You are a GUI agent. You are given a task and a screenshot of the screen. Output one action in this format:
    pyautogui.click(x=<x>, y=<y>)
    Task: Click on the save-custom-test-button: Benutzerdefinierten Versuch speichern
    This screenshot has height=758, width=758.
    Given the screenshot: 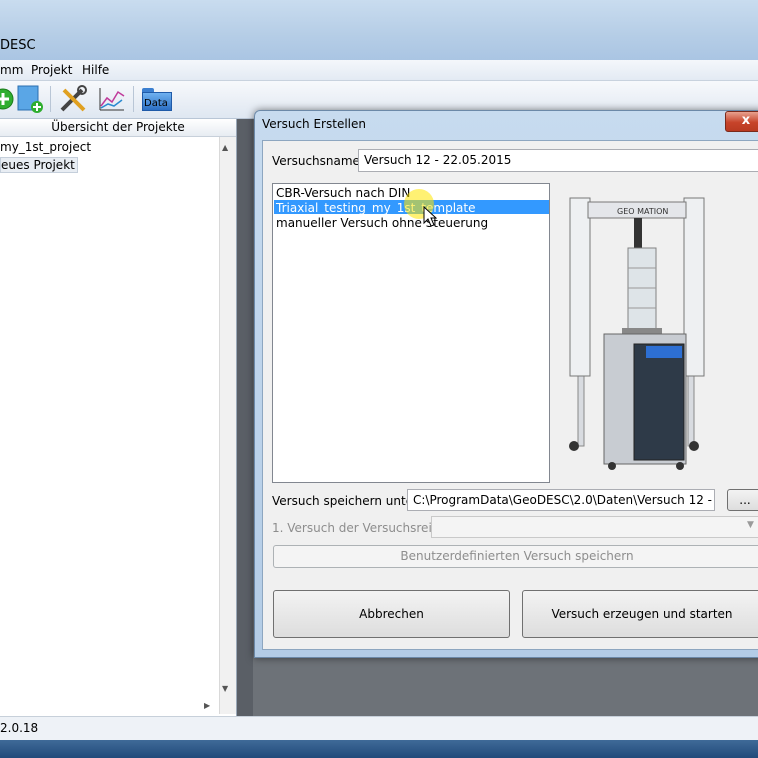 What is the action you would take?
    pyautogui.click(x=515, y=556)
    